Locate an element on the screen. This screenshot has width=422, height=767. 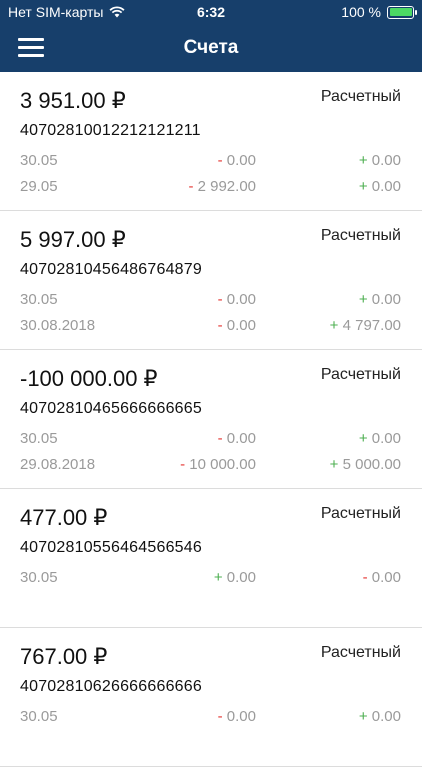
turnover-credit: - 0.00 is located at coordinates (381, 577).